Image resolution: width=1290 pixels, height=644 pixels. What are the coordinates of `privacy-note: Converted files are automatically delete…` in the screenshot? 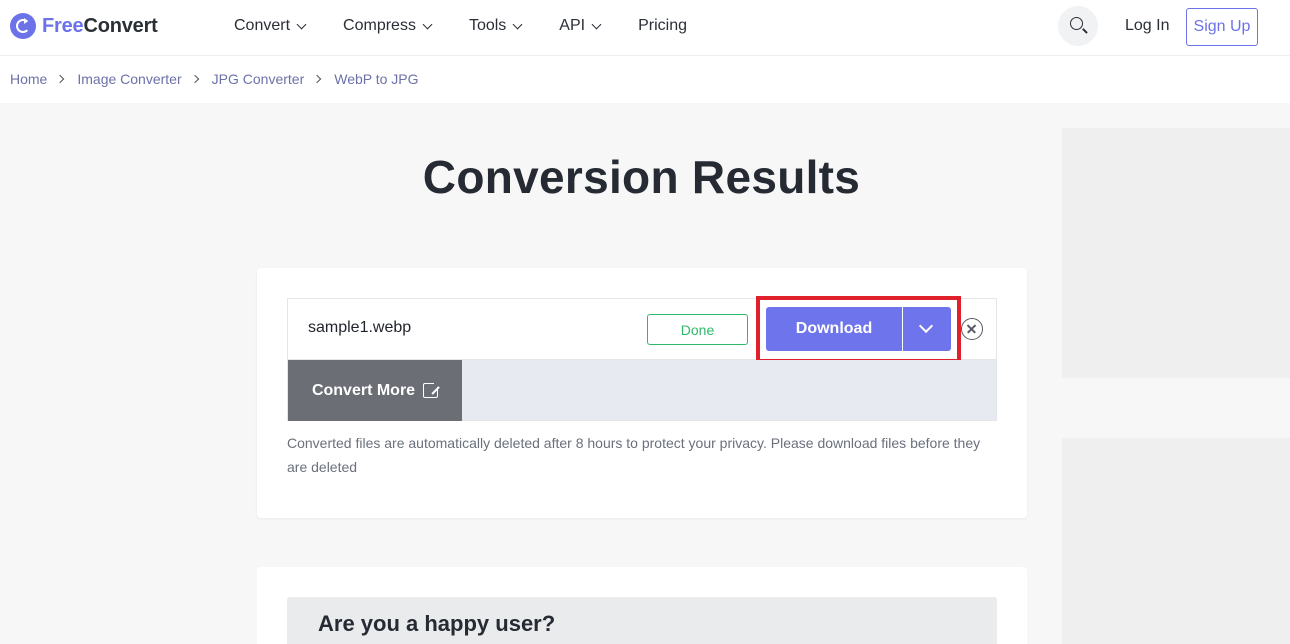 It's located at (634, 455).